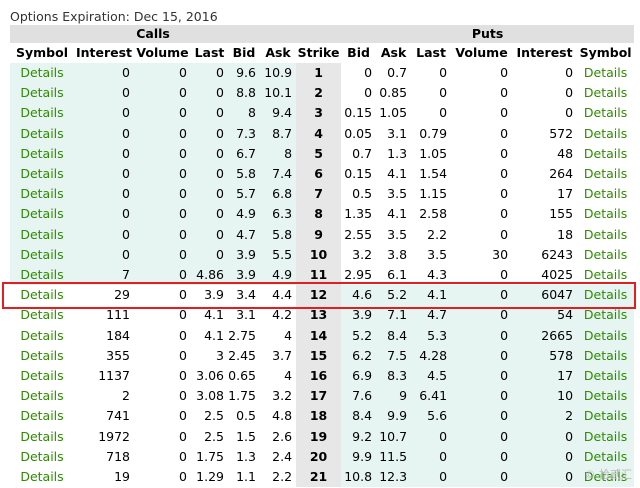  Describe the element at coordinates (214, 436) in the screenshot. I see `call-last-cell: 2.5` at that location.